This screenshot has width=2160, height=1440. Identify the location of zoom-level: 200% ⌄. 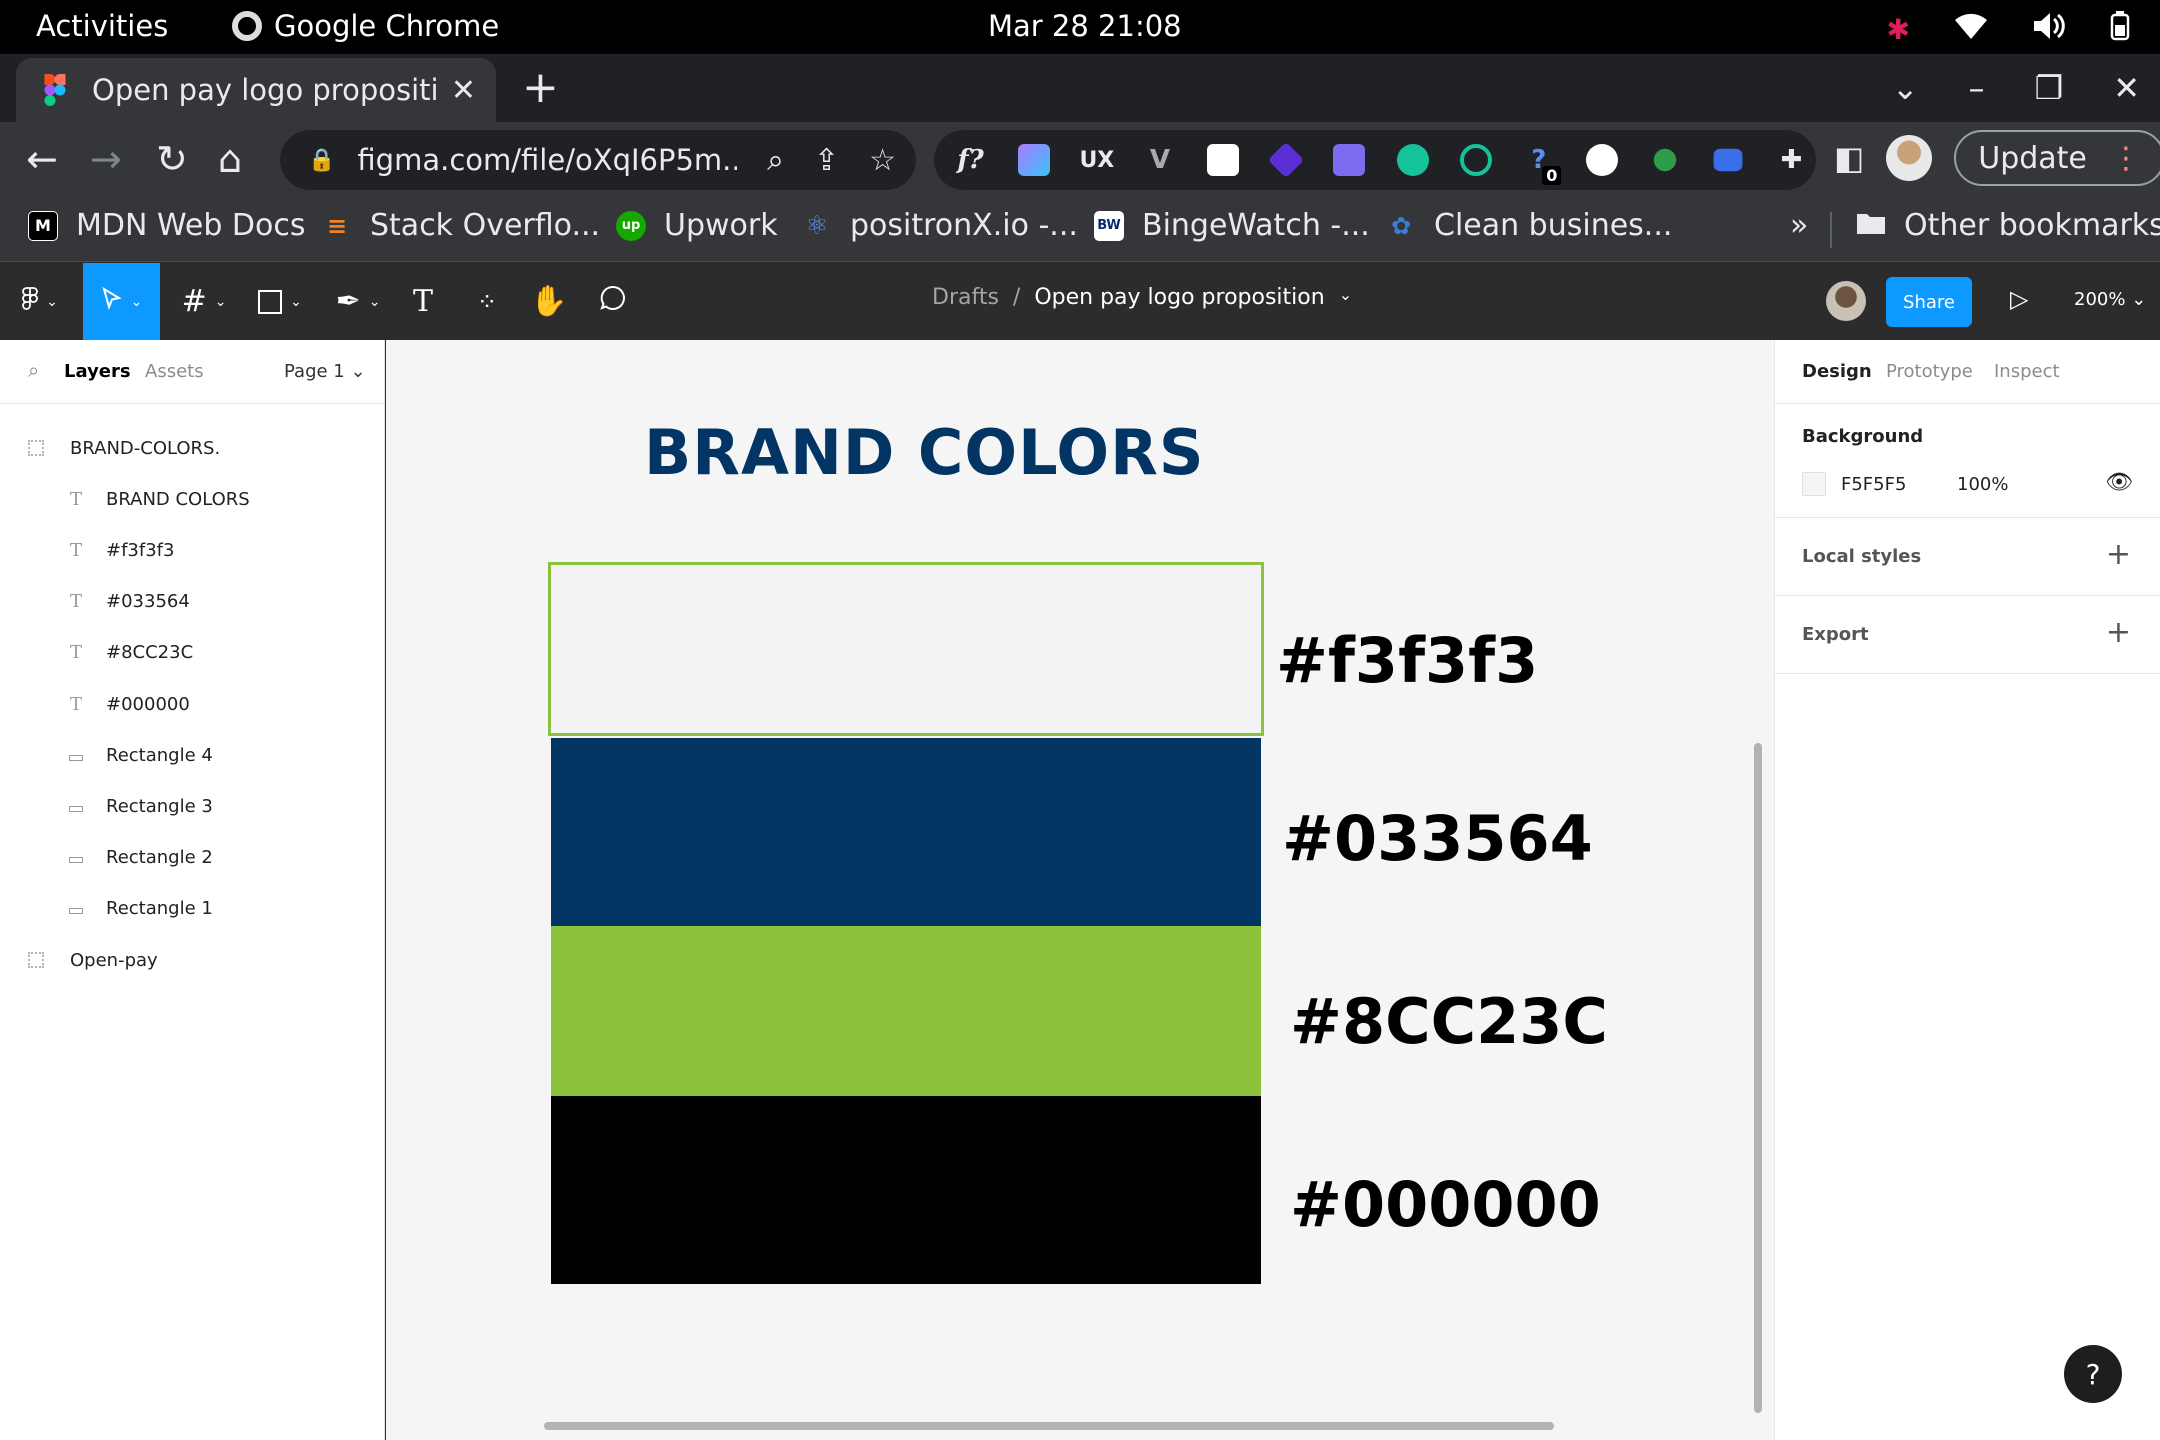
(2110, 299).